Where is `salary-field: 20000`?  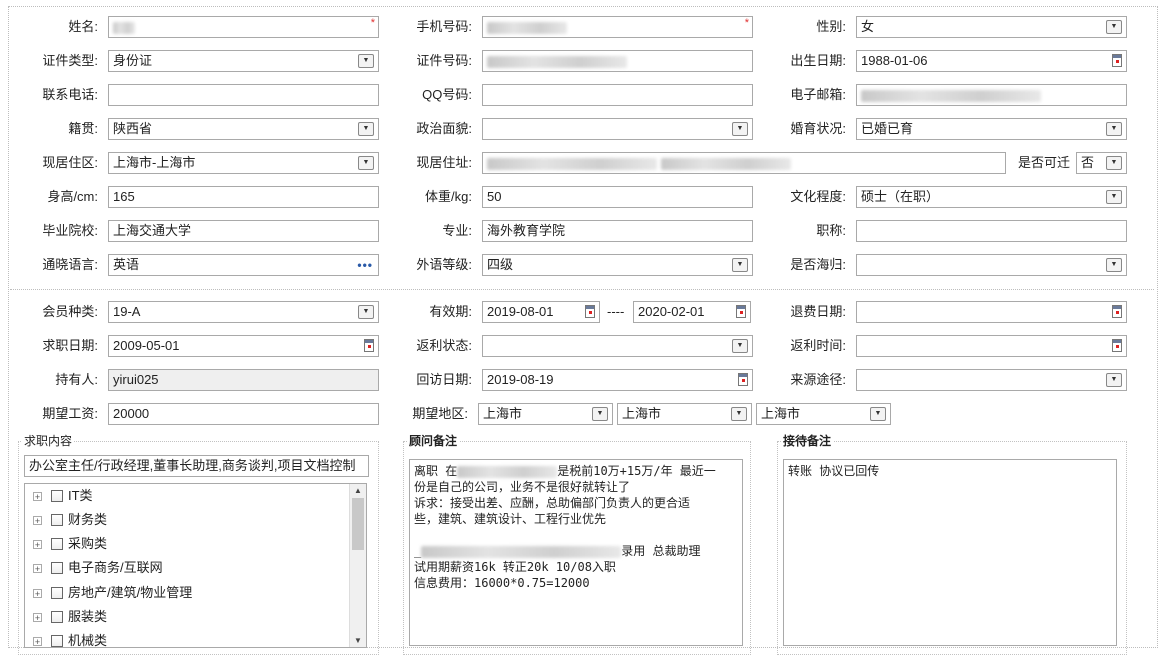
salary-field: 20000 is located at coordinates (243, 414).